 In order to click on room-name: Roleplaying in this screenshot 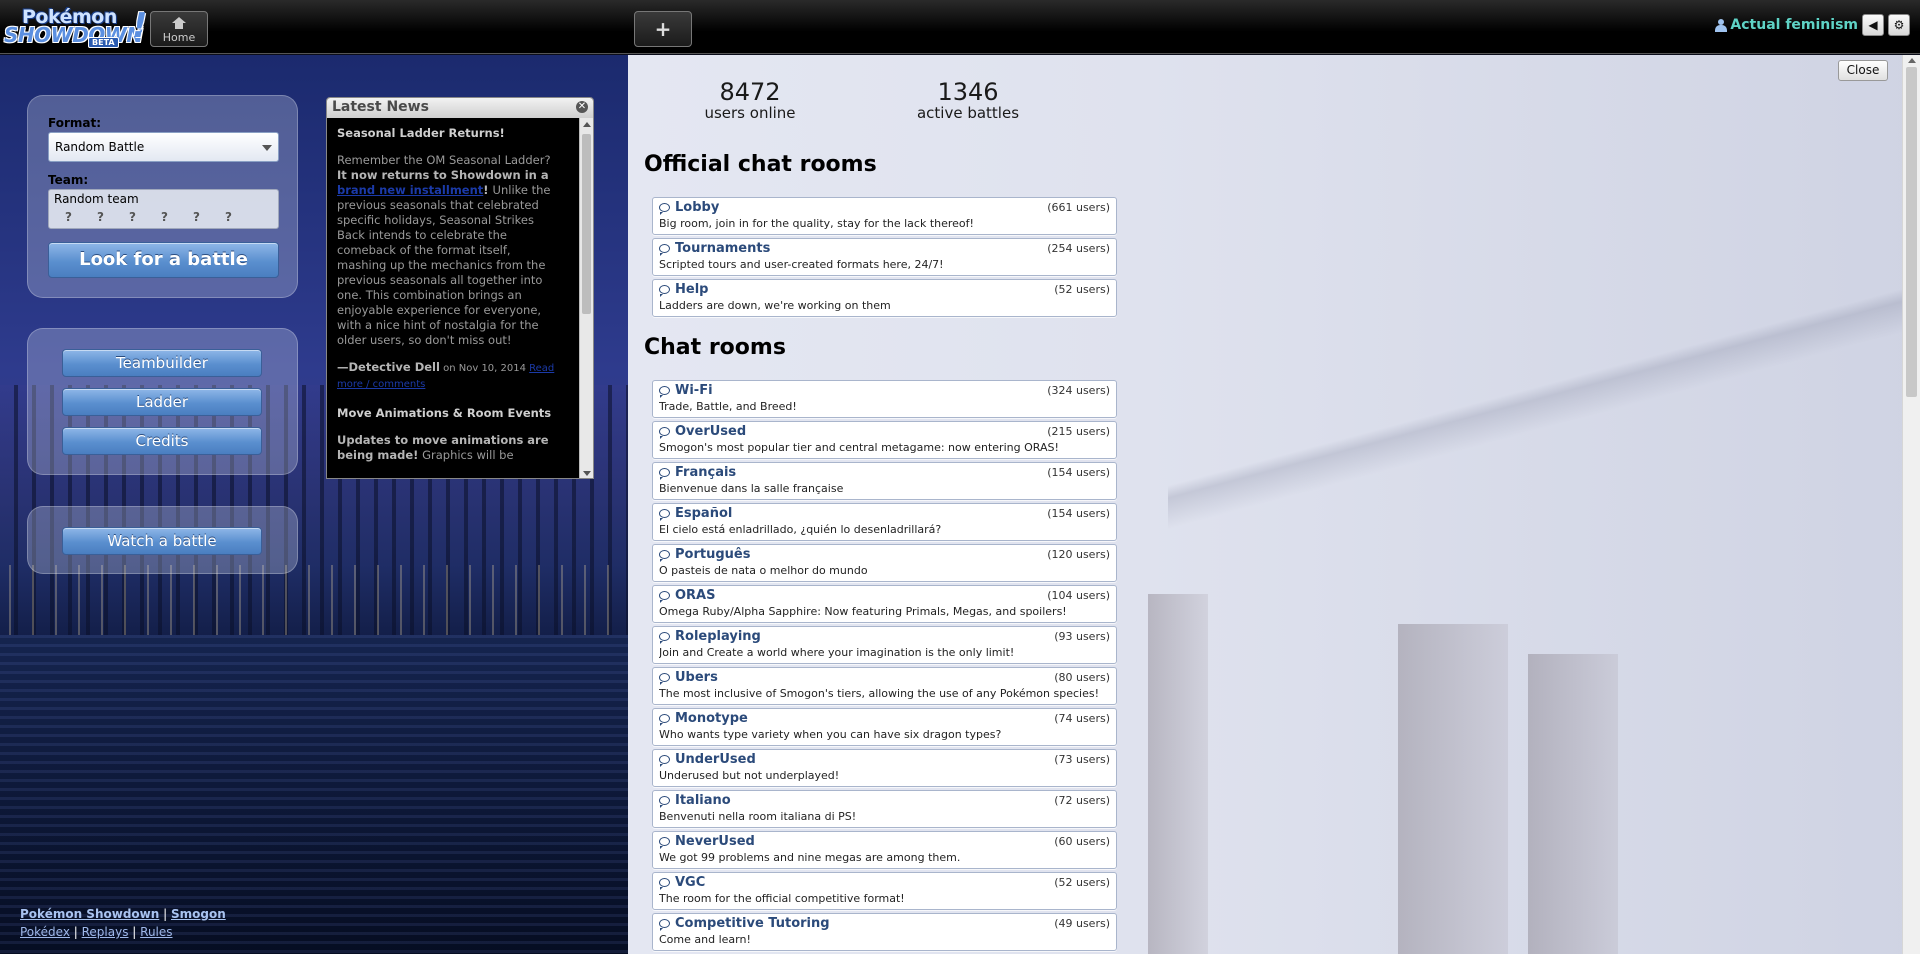, I will do `click(884, 636)`.